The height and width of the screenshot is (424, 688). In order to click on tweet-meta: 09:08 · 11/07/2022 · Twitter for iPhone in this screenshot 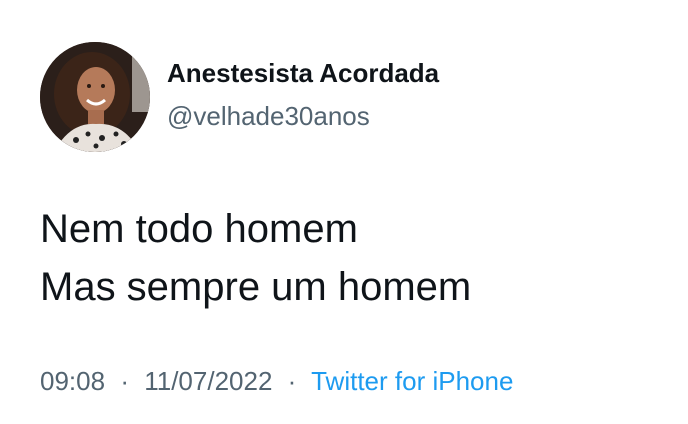, I will do `click(276, 381)`.